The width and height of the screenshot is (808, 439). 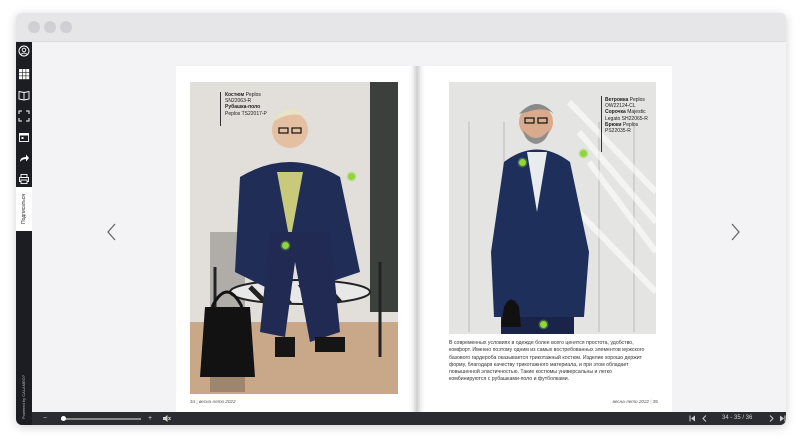 What do you see at coordinates (285, 245) in the screenshot?
I see `hotspot-polo` at bounding box center [285, 245].